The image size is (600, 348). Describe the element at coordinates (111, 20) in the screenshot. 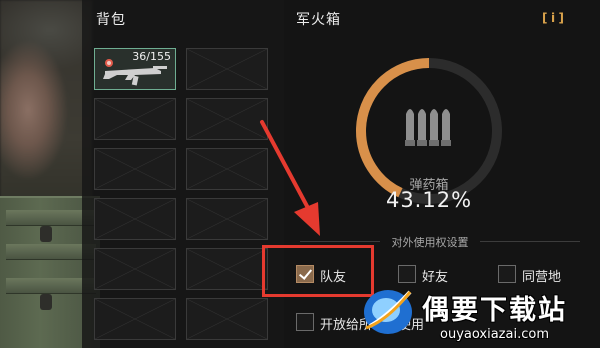

I see `backpack-title: 背包` at that location.